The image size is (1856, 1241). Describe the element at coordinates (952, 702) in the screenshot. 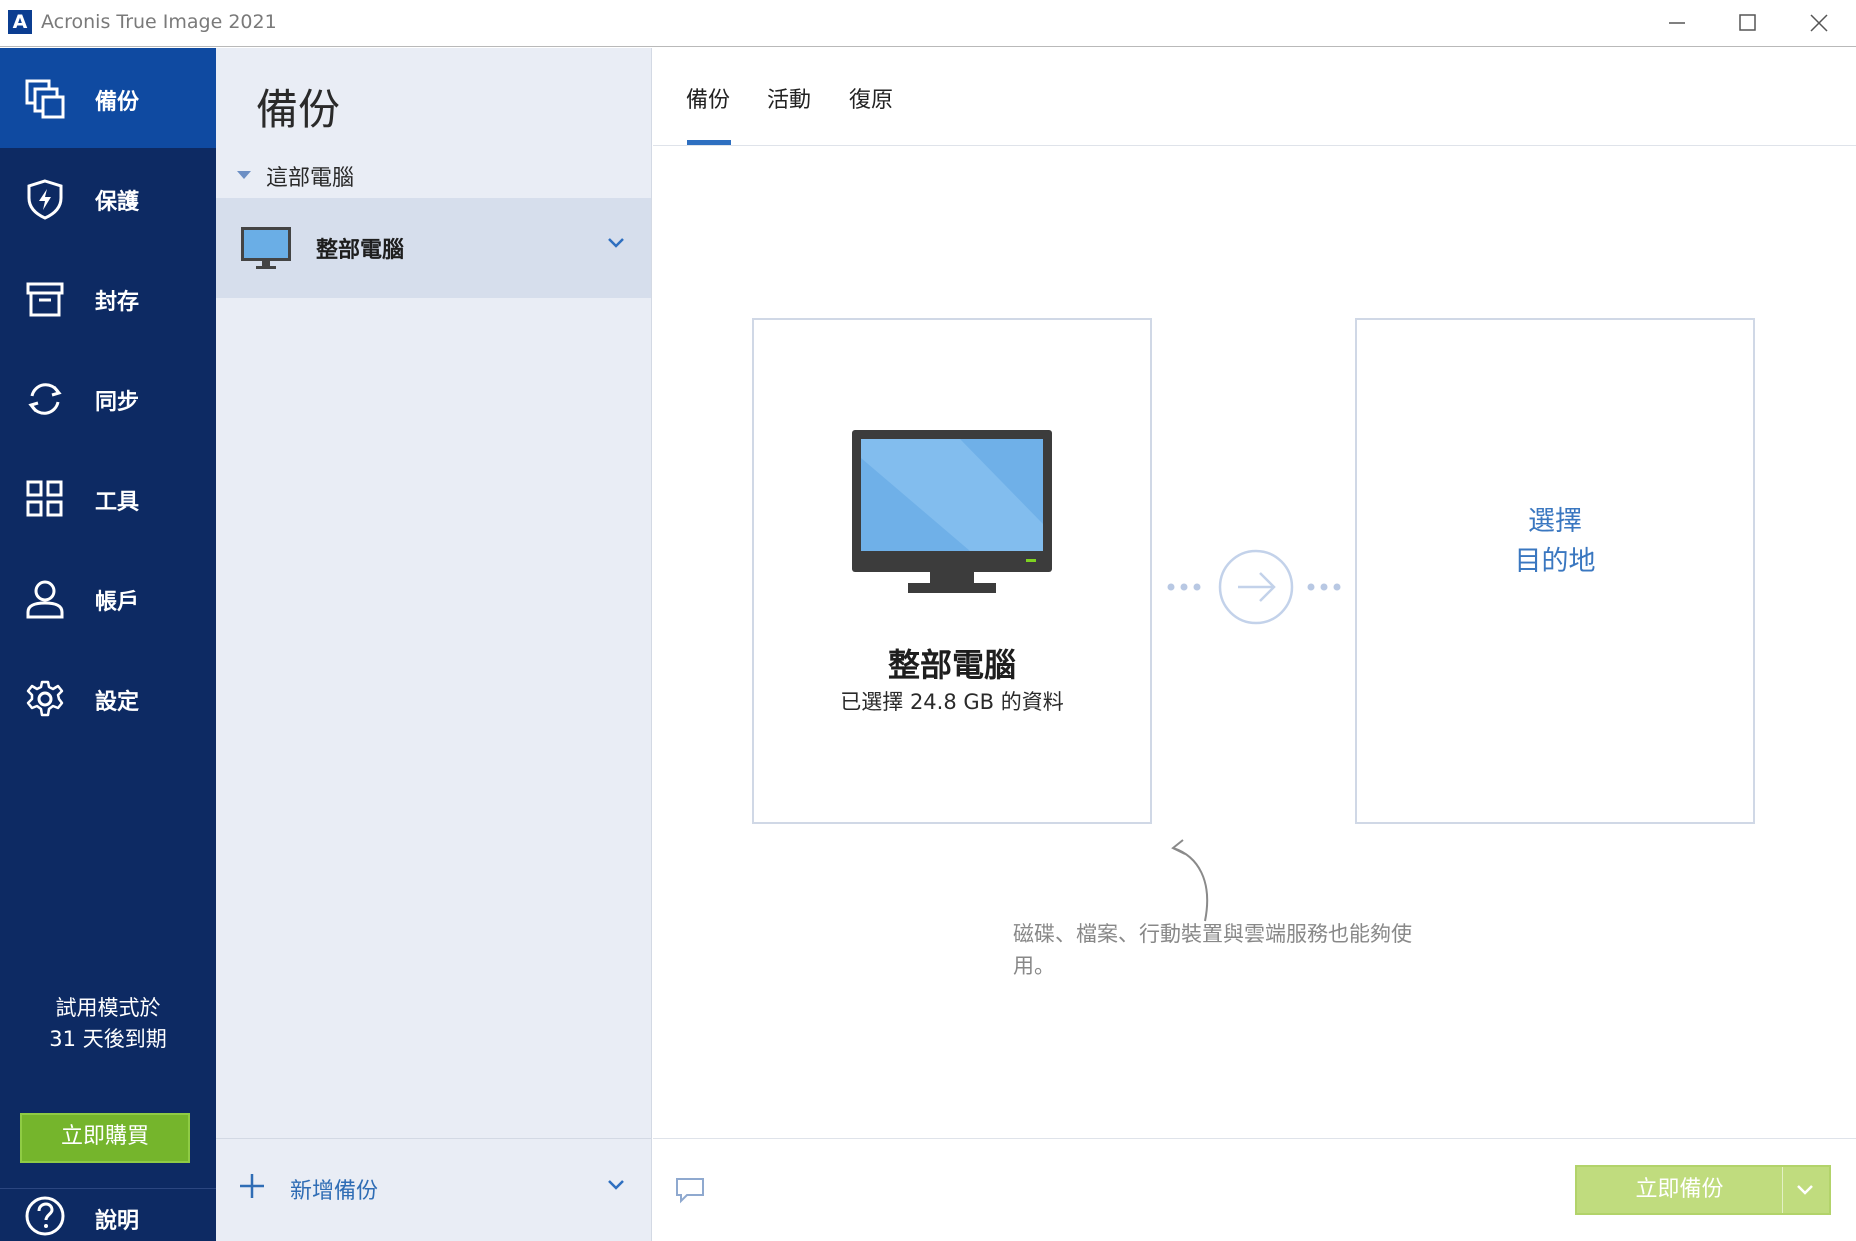

I see `source-size: 已選擇 24.8 GB 的資料` at that location.